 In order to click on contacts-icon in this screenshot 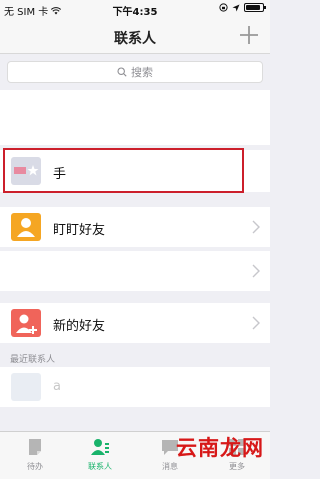, I will do `click(100, 447)`.